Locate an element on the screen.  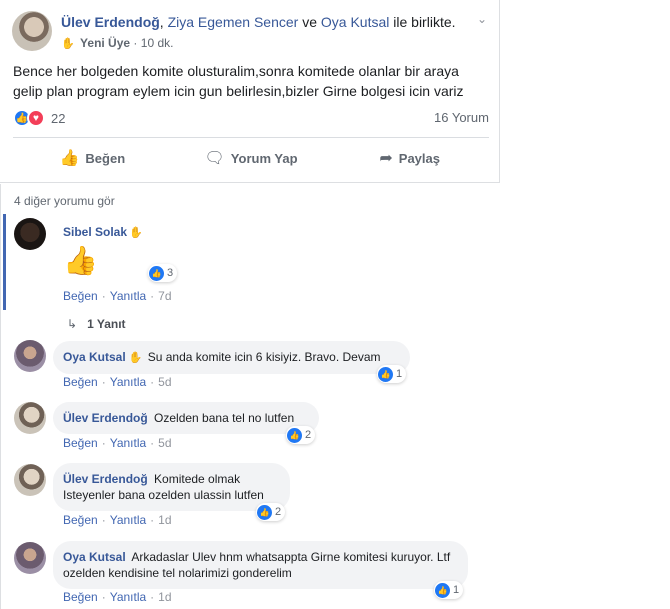
view-replies-link: ↳ 1 Yanıt is located at coordinates (96, 324).